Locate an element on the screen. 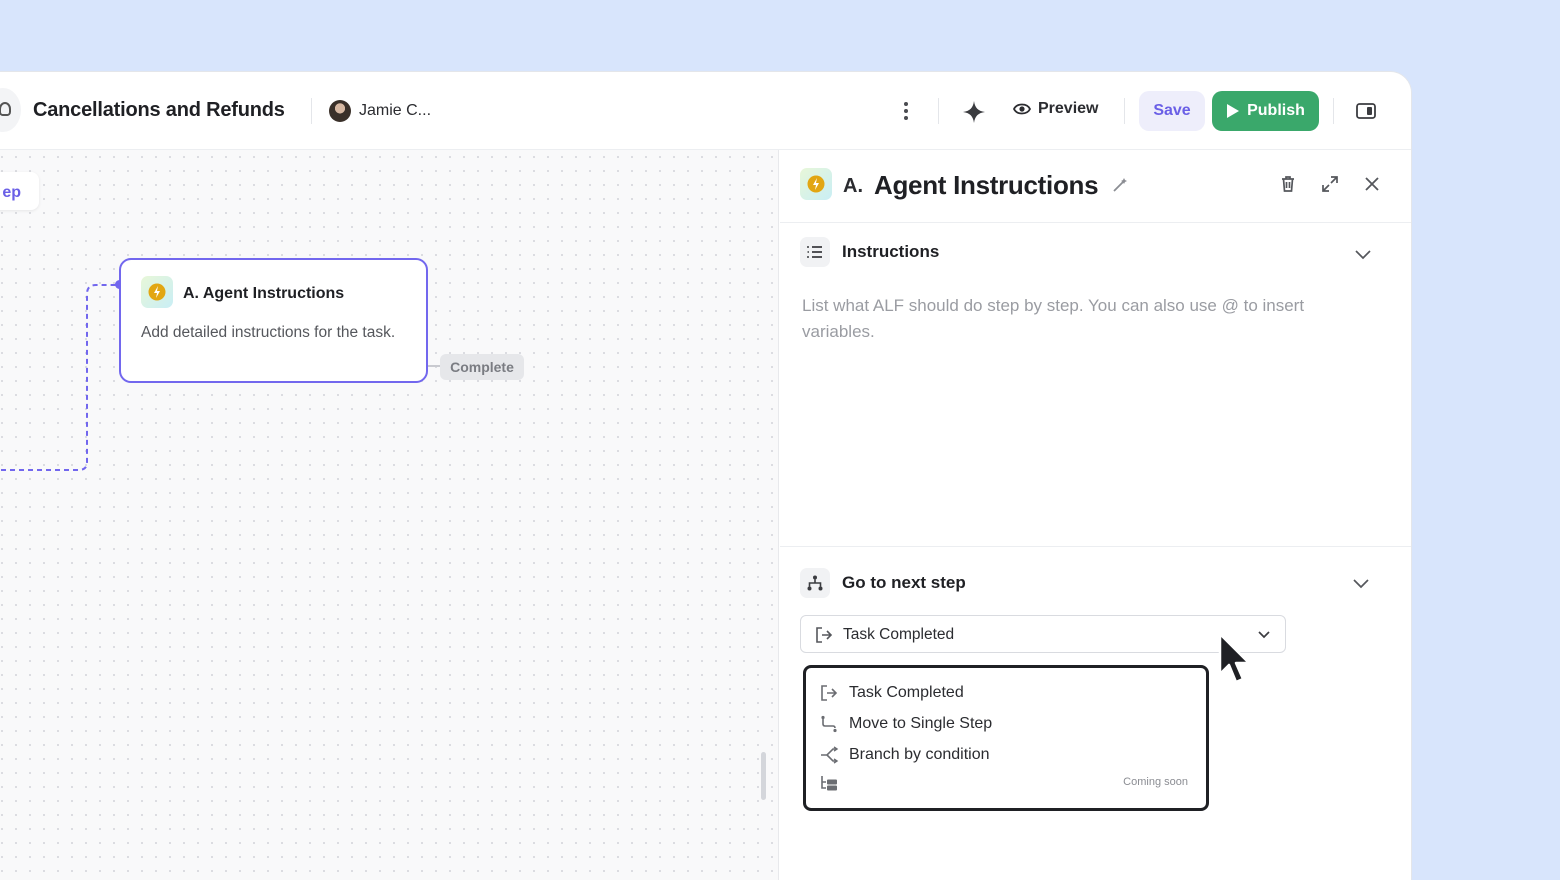 This screenshot has width=1560, height=880. next-step-title: Go to next step is located at coordinates (904, 582).